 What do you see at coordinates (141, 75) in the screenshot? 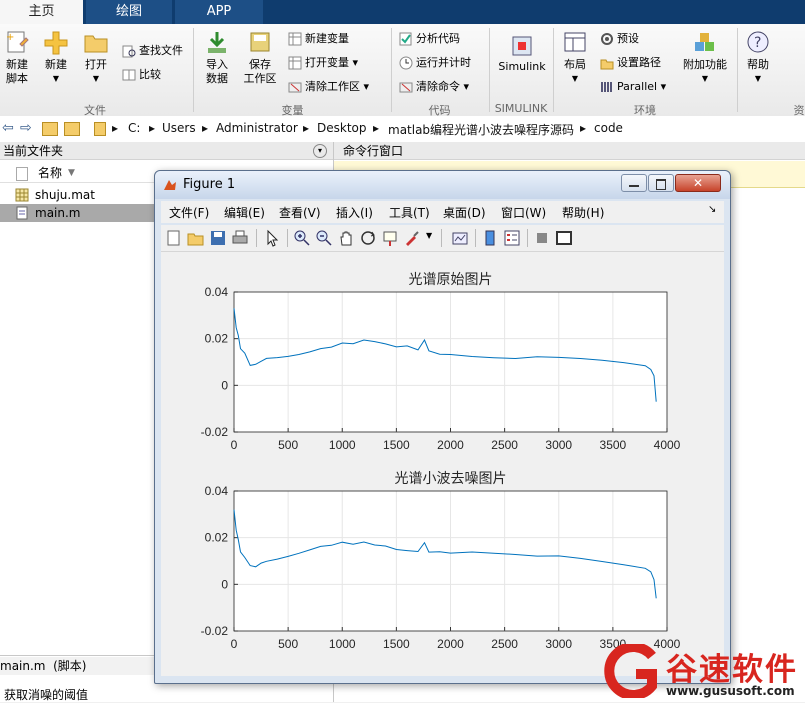
I see `compare-button: 比较` at bounding box center [141, 75].